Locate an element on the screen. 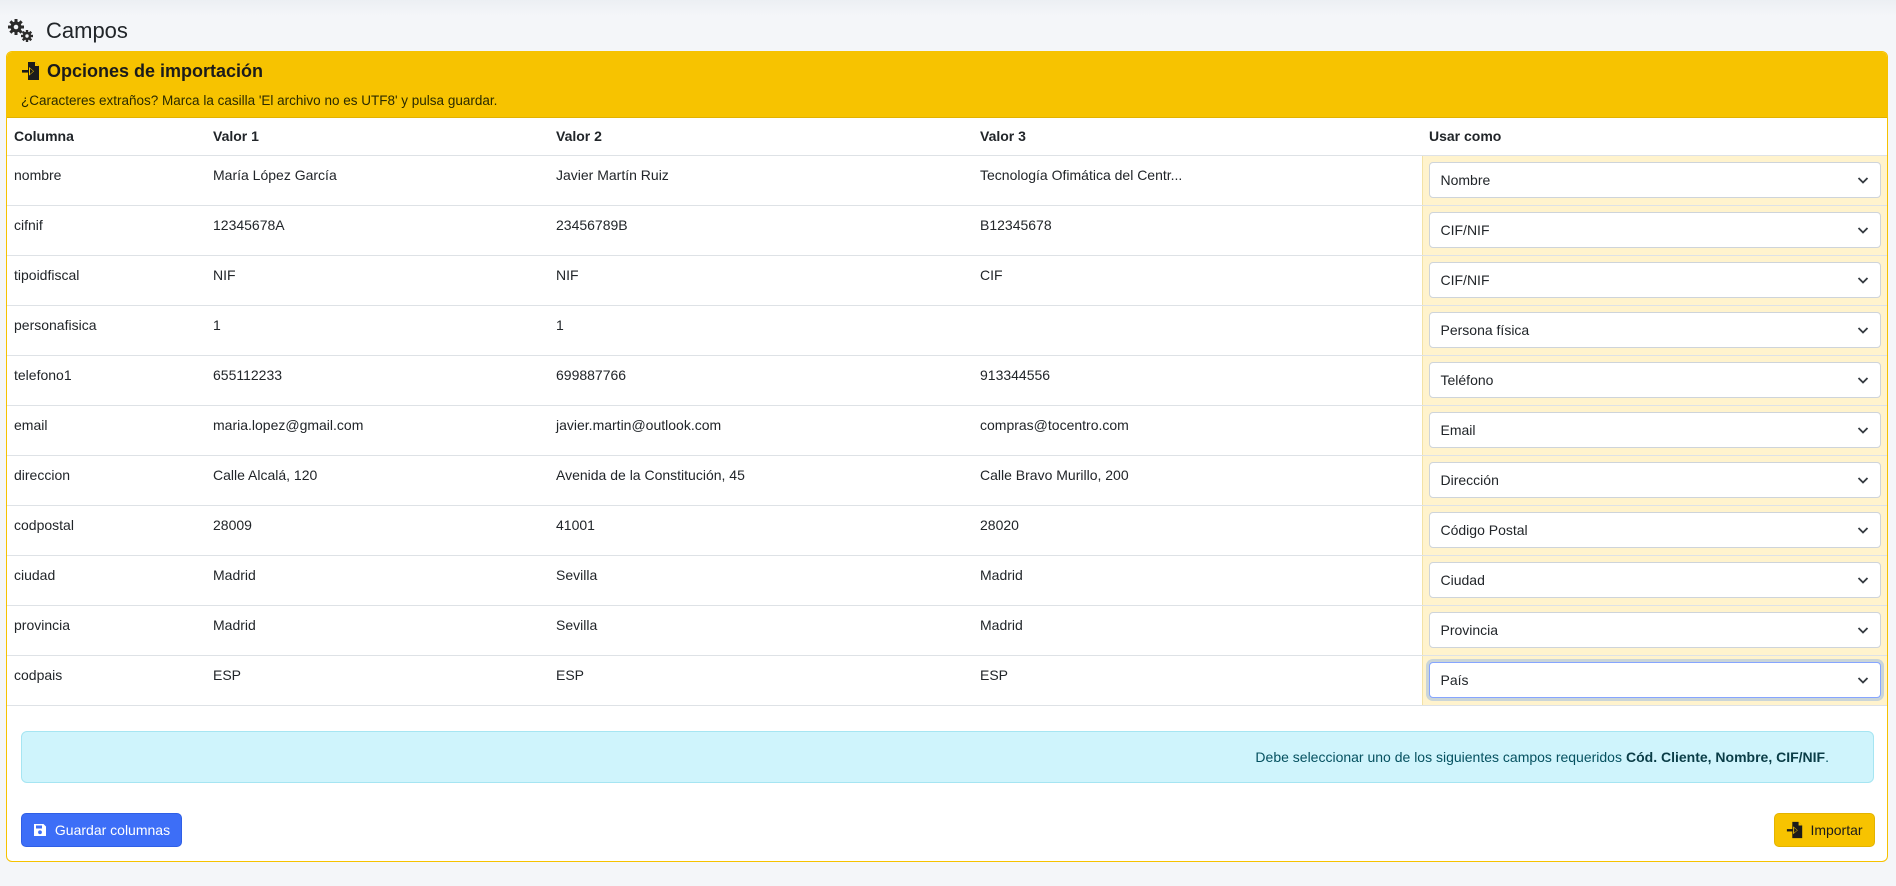 The image size is (1896, 886). cell-valor-1: Calle Alcalá, 120 is located at coordinates (377, 480).